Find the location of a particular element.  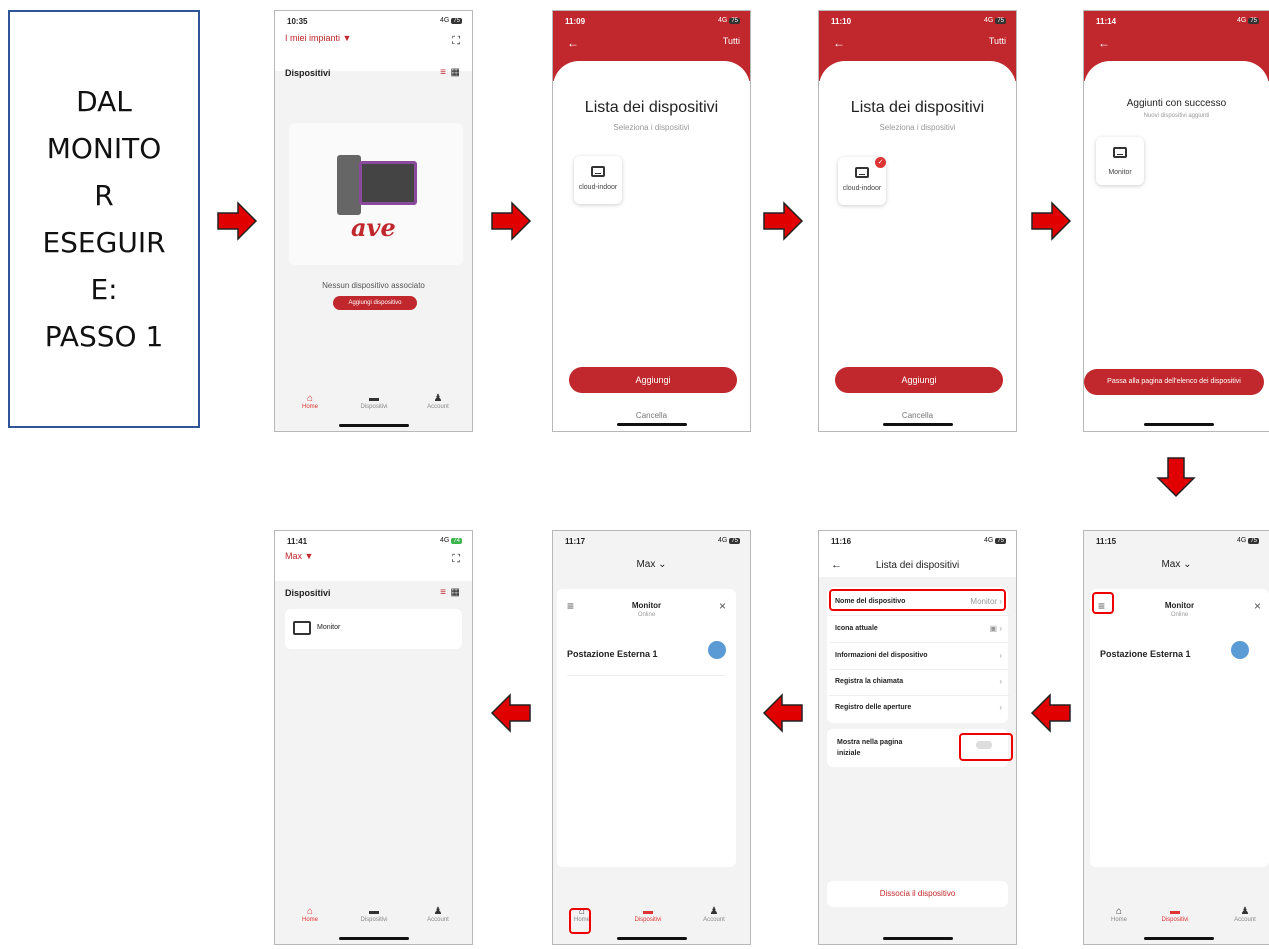

row-label: Registra la chiamata is located at coordinates (869, 681).